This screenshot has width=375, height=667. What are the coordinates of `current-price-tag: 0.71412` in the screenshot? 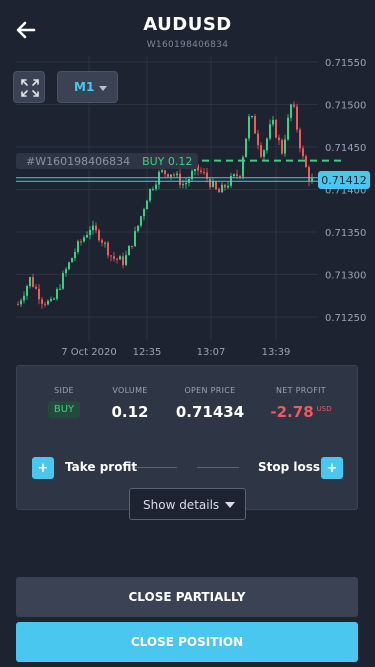 It's located at (344, 180).